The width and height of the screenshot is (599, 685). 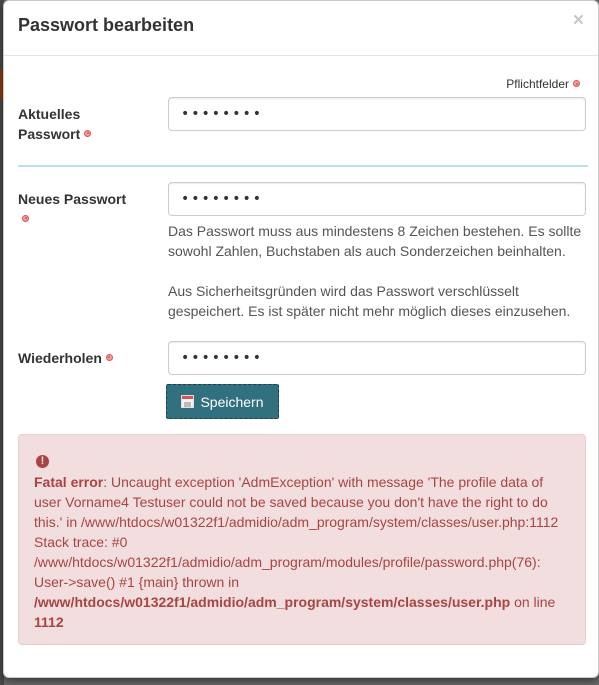 What do you see at coordinates (578, 20) in the screenshot?
I see `close-button: ×` at bounding box center [578, 20].